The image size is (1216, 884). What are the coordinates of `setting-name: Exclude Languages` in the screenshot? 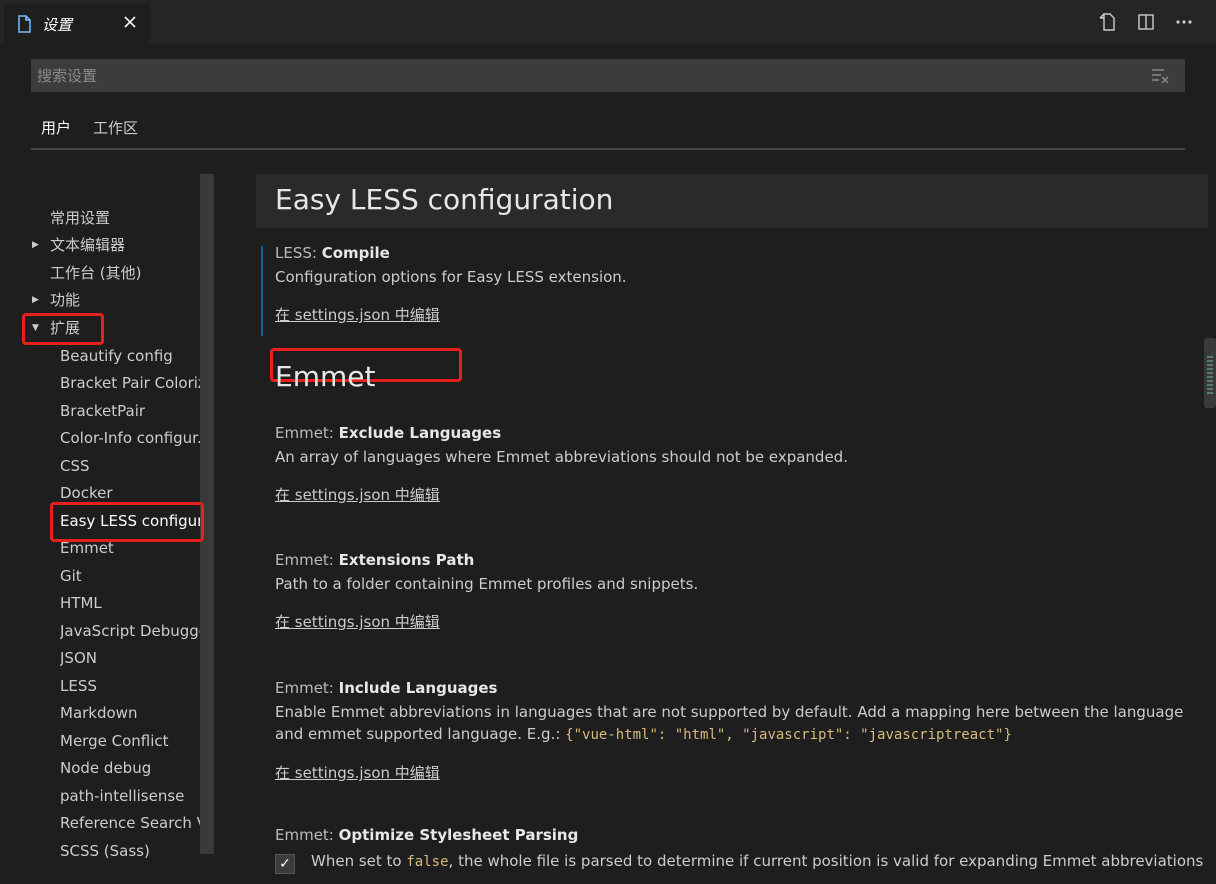 It's located at (420, 433).